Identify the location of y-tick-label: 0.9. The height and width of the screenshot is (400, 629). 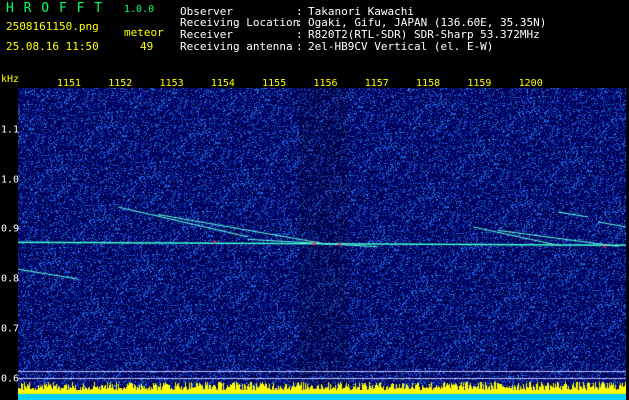
(10, 229).